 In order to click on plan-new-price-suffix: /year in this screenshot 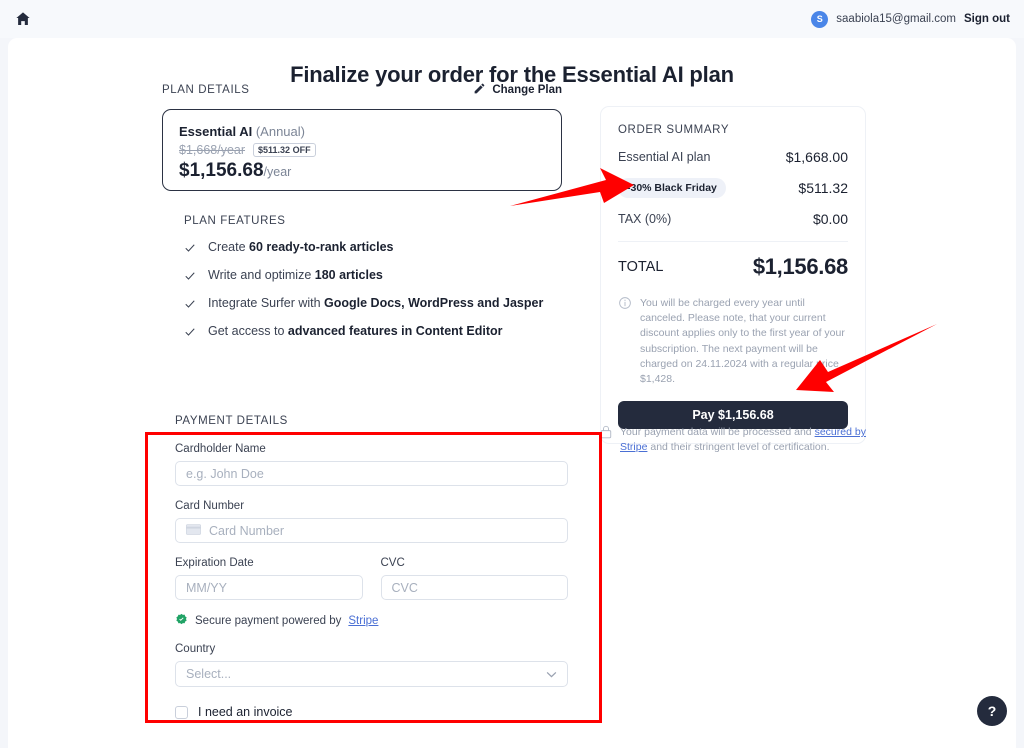, I will do `click(277, 172)`.